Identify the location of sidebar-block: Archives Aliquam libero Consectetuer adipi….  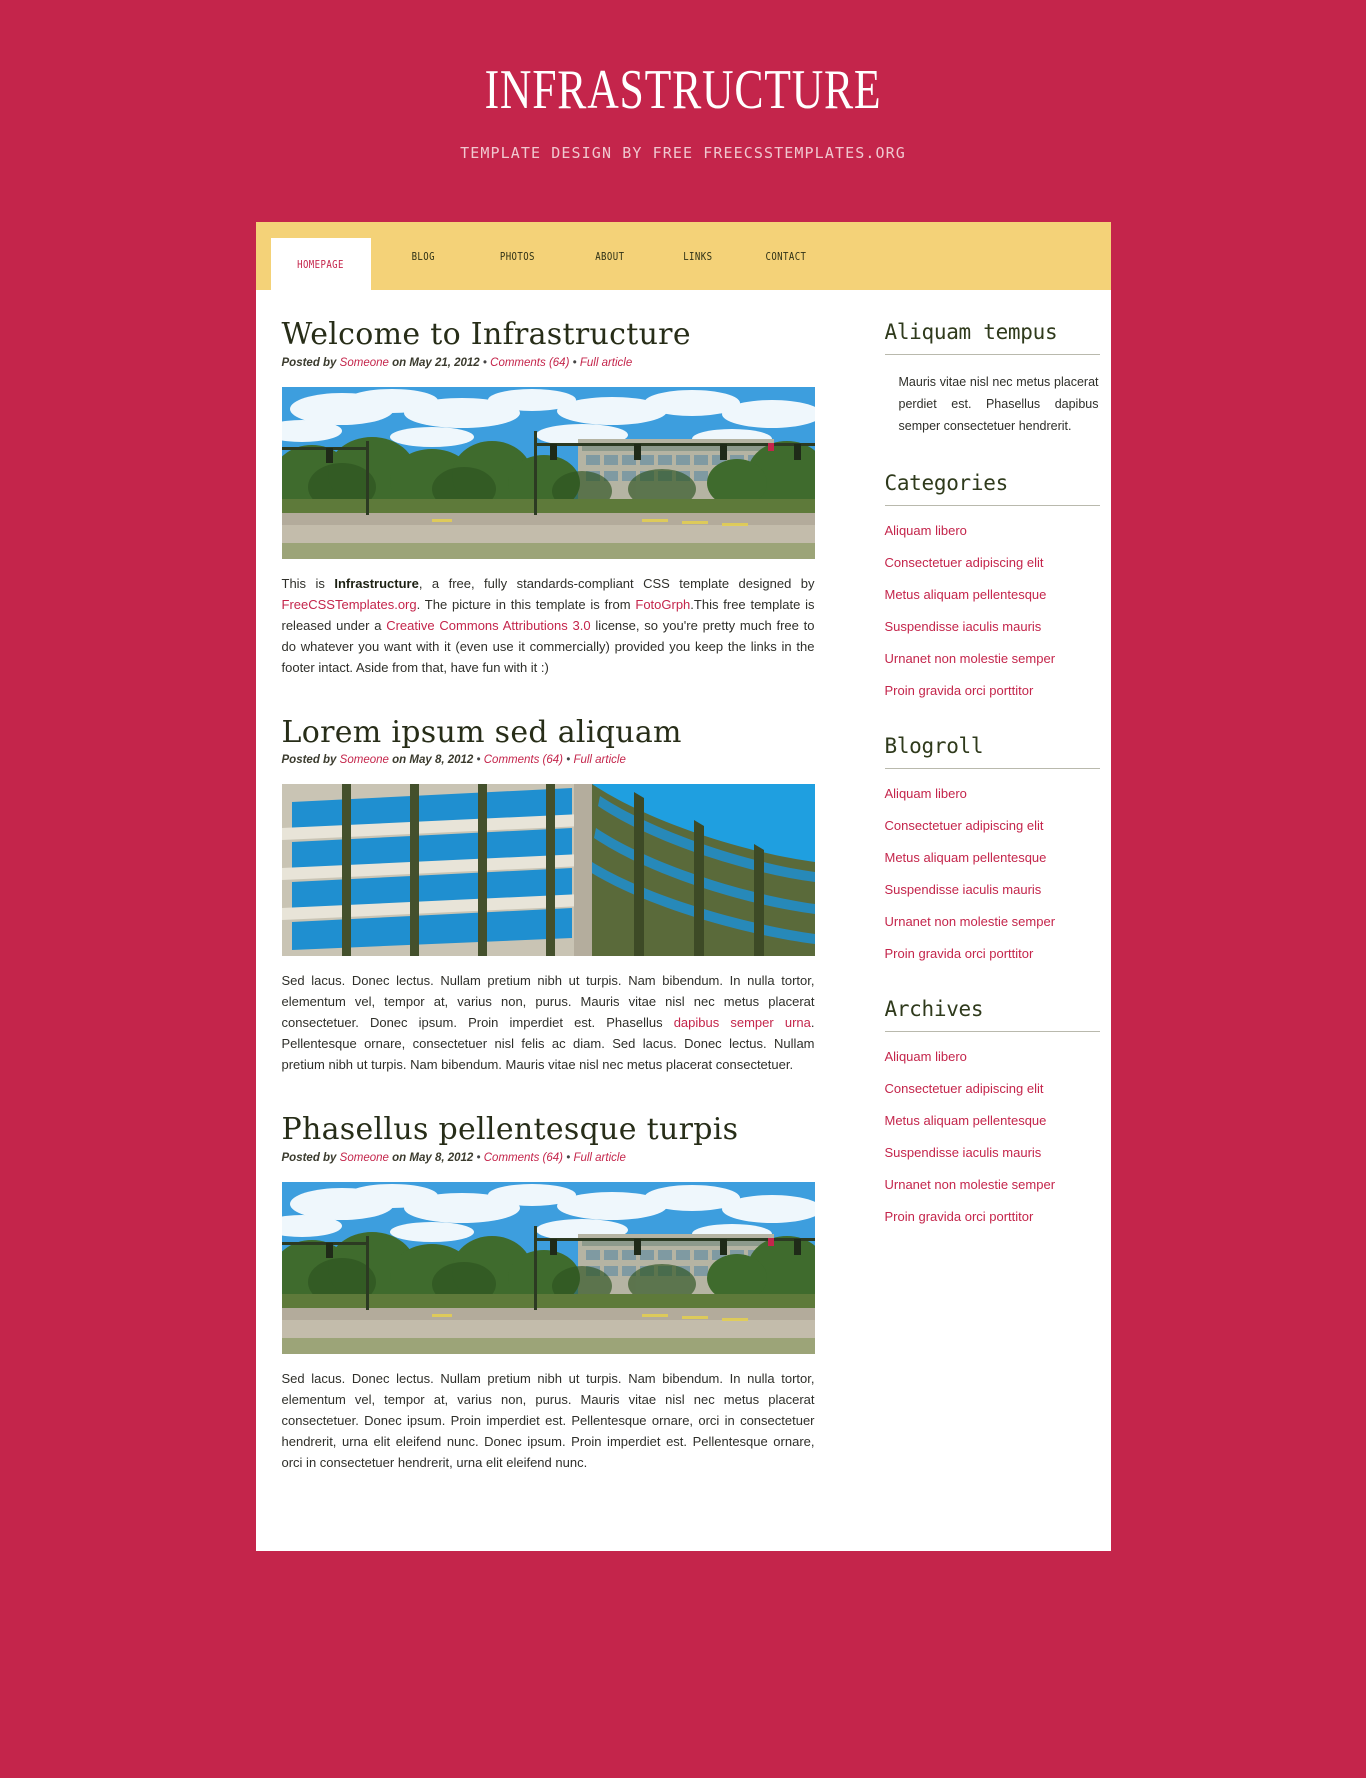
(997, 1111).